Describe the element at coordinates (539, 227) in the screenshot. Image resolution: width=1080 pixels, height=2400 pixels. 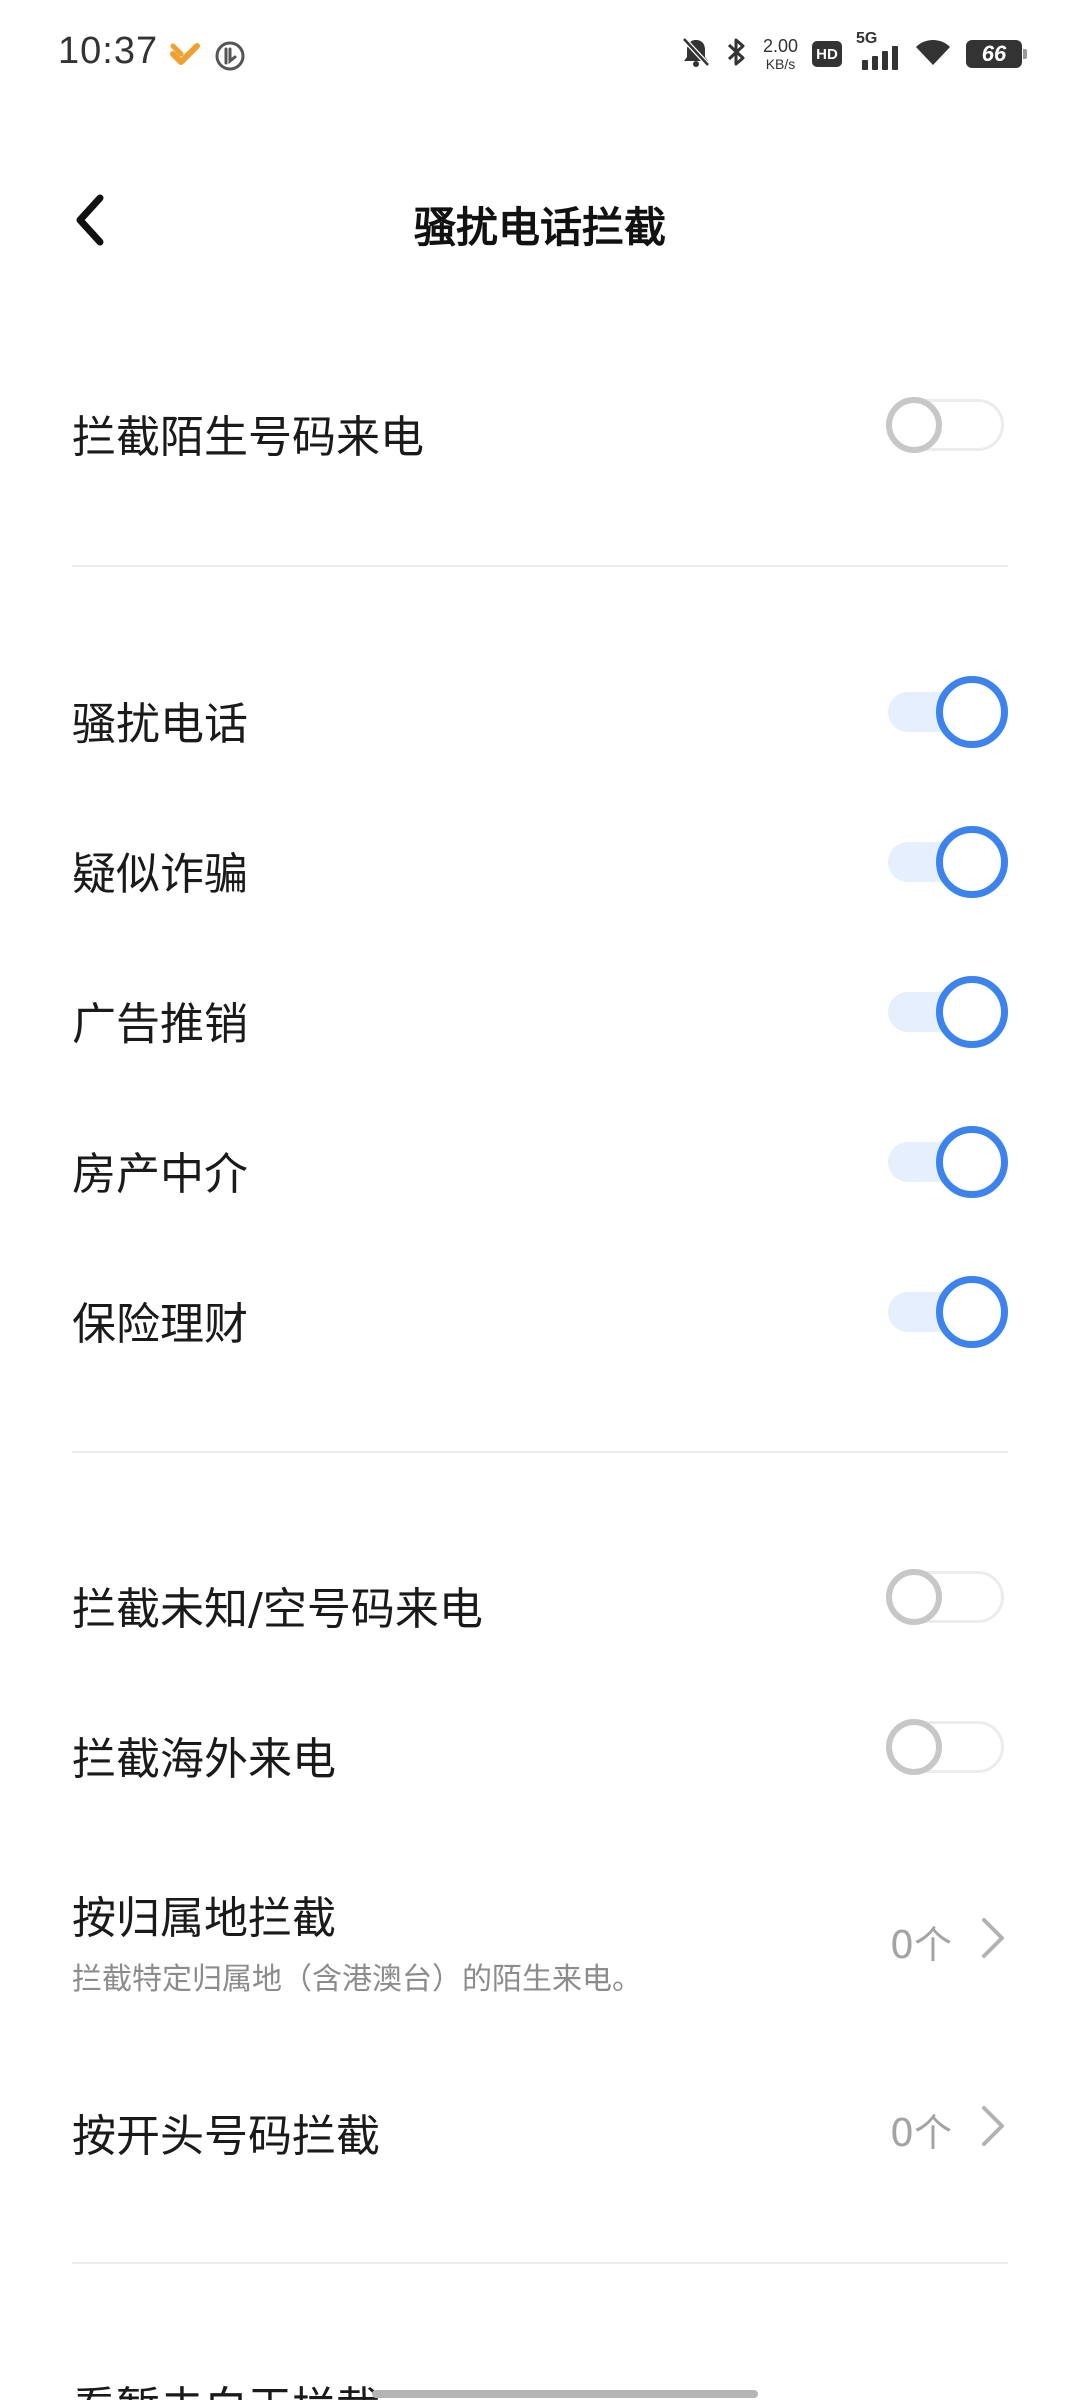
I see `page-title: 骚扰电话拦截` at that location.